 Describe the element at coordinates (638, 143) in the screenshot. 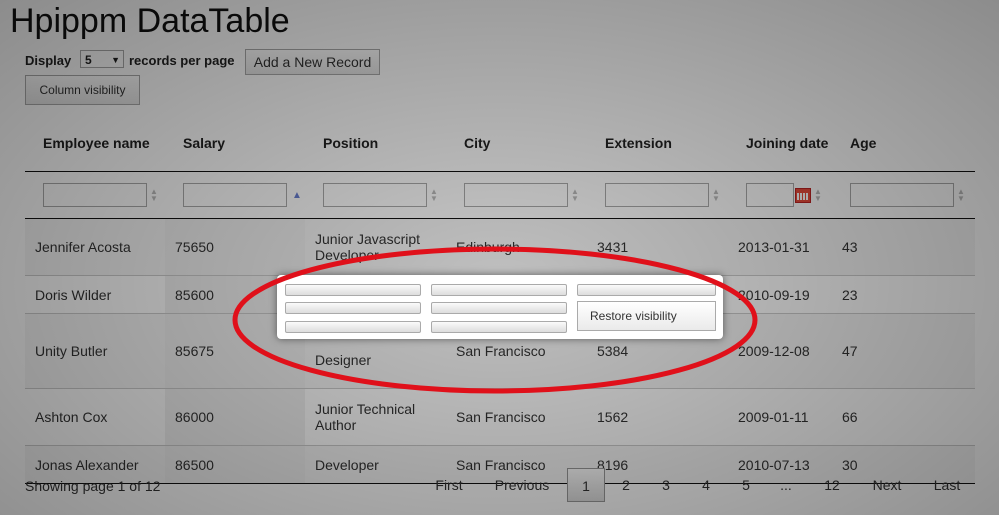

I see `header-label: Extension` at that location.